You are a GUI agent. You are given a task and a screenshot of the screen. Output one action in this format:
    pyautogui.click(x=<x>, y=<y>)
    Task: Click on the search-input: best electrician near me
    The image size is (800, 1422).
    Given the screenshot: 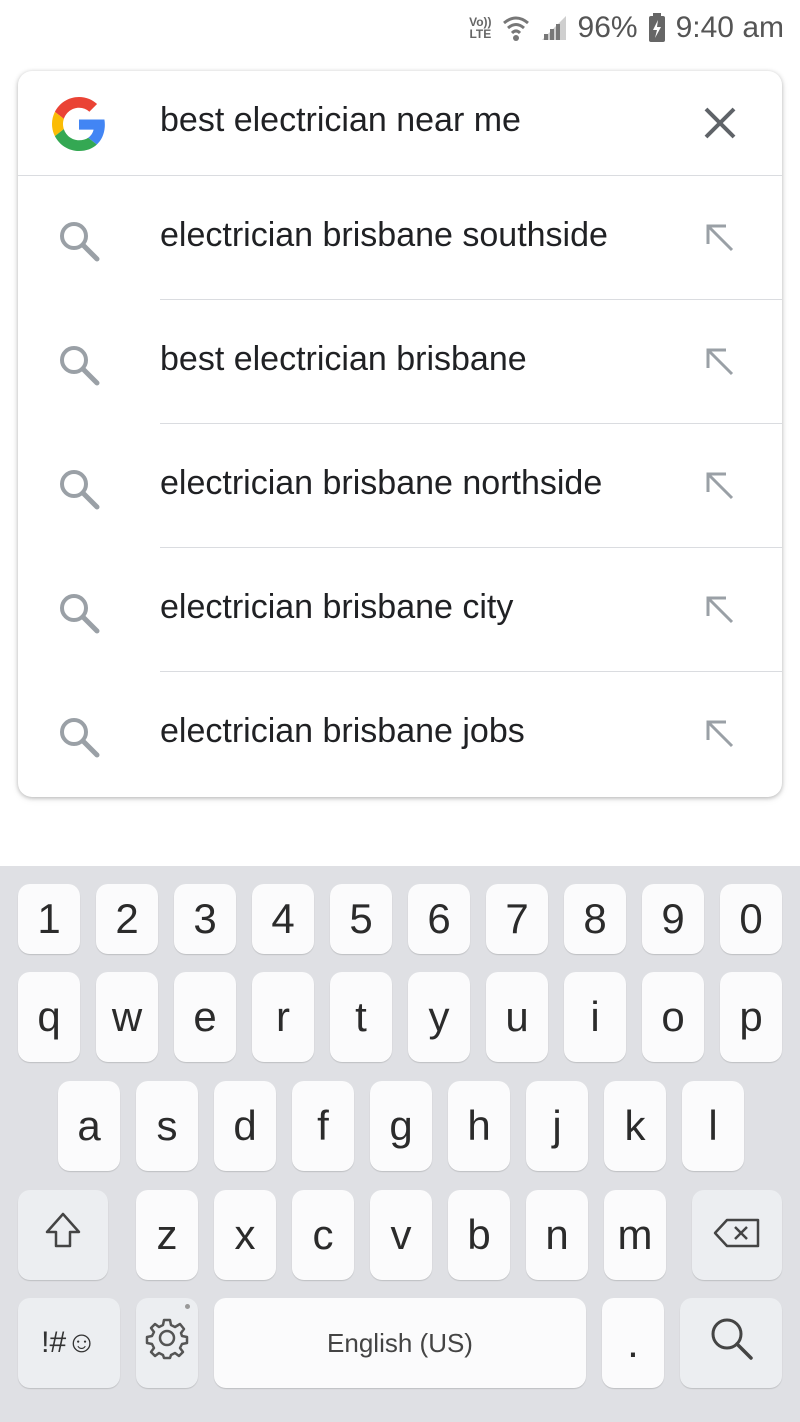 What is the action you would take?
    pyautogui.click(x=340, y=120)
    